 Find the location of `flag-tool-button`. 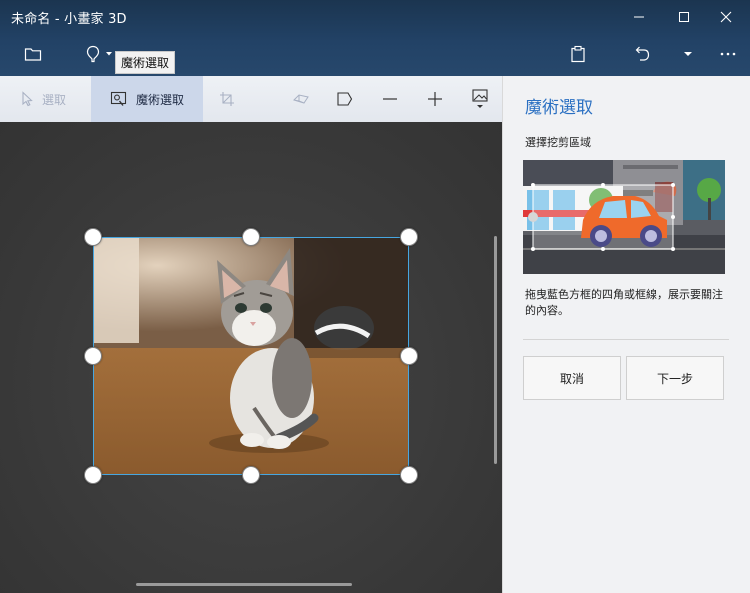

flag-tool-button is located at coordinates (345, 99).